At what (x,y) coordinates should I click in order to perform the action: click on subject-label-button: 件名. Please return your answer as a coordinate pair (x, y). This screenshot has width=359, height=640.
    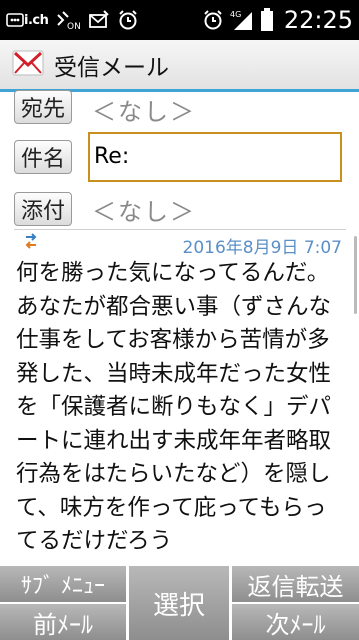
    Looking at the image, I should click on (43, 157).